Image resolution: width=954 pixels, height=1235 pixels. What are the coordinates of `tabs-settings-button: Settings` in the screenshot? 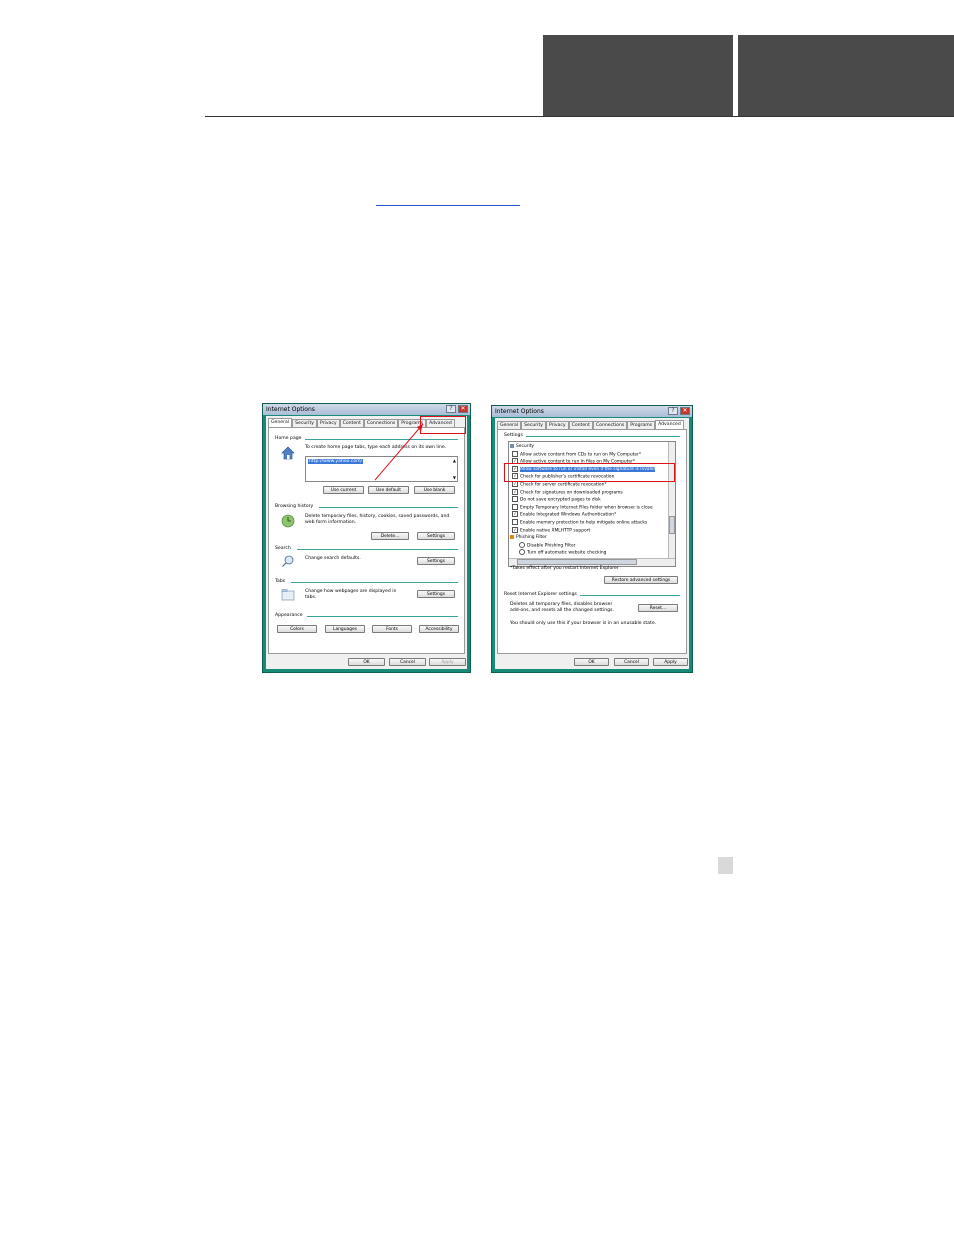 It's located at (436, 594).